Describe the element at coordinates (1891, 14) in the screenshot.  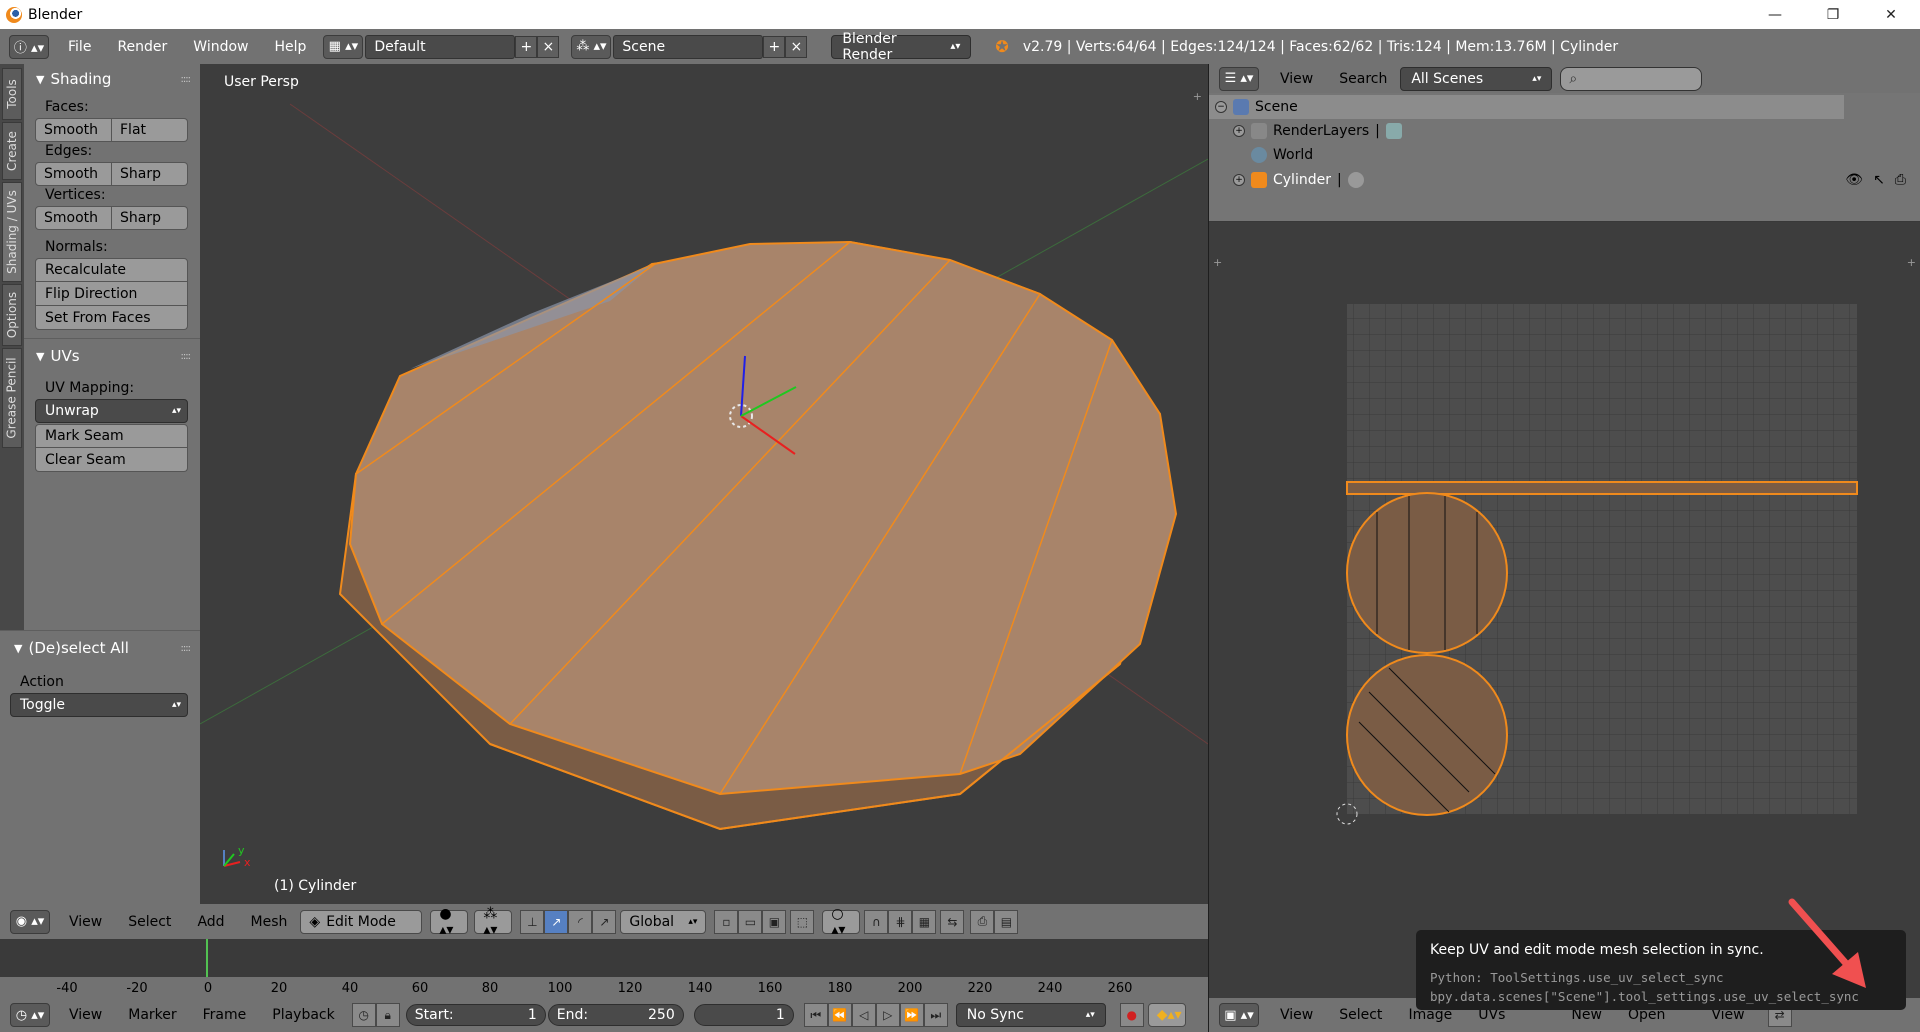
I see `close-button: ✕` at that location.